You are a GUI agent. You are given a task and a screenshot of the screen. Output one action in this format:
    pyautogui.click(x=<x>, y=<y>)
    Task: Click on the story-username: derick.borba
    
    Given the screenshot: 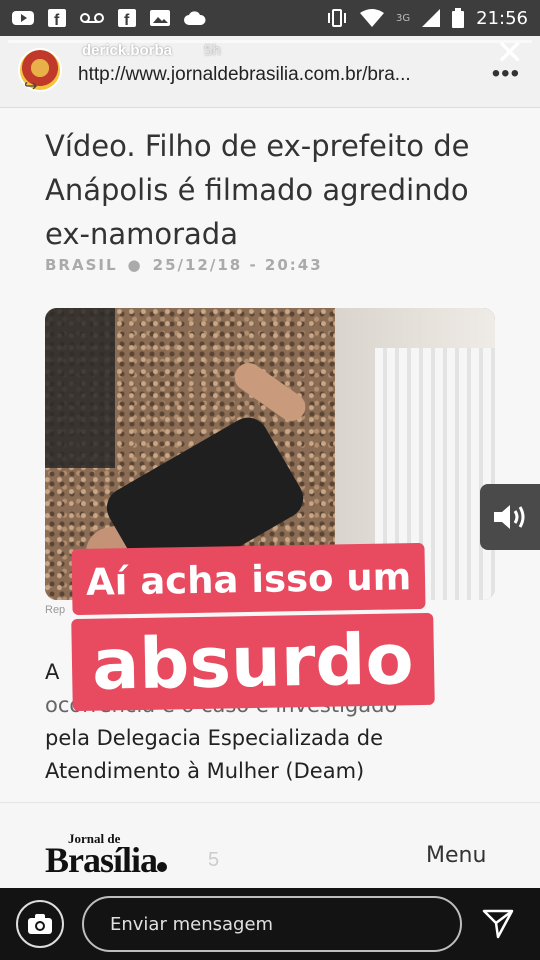 What is the action you would take?
    pyautogui.click(x=127, y=50)
    